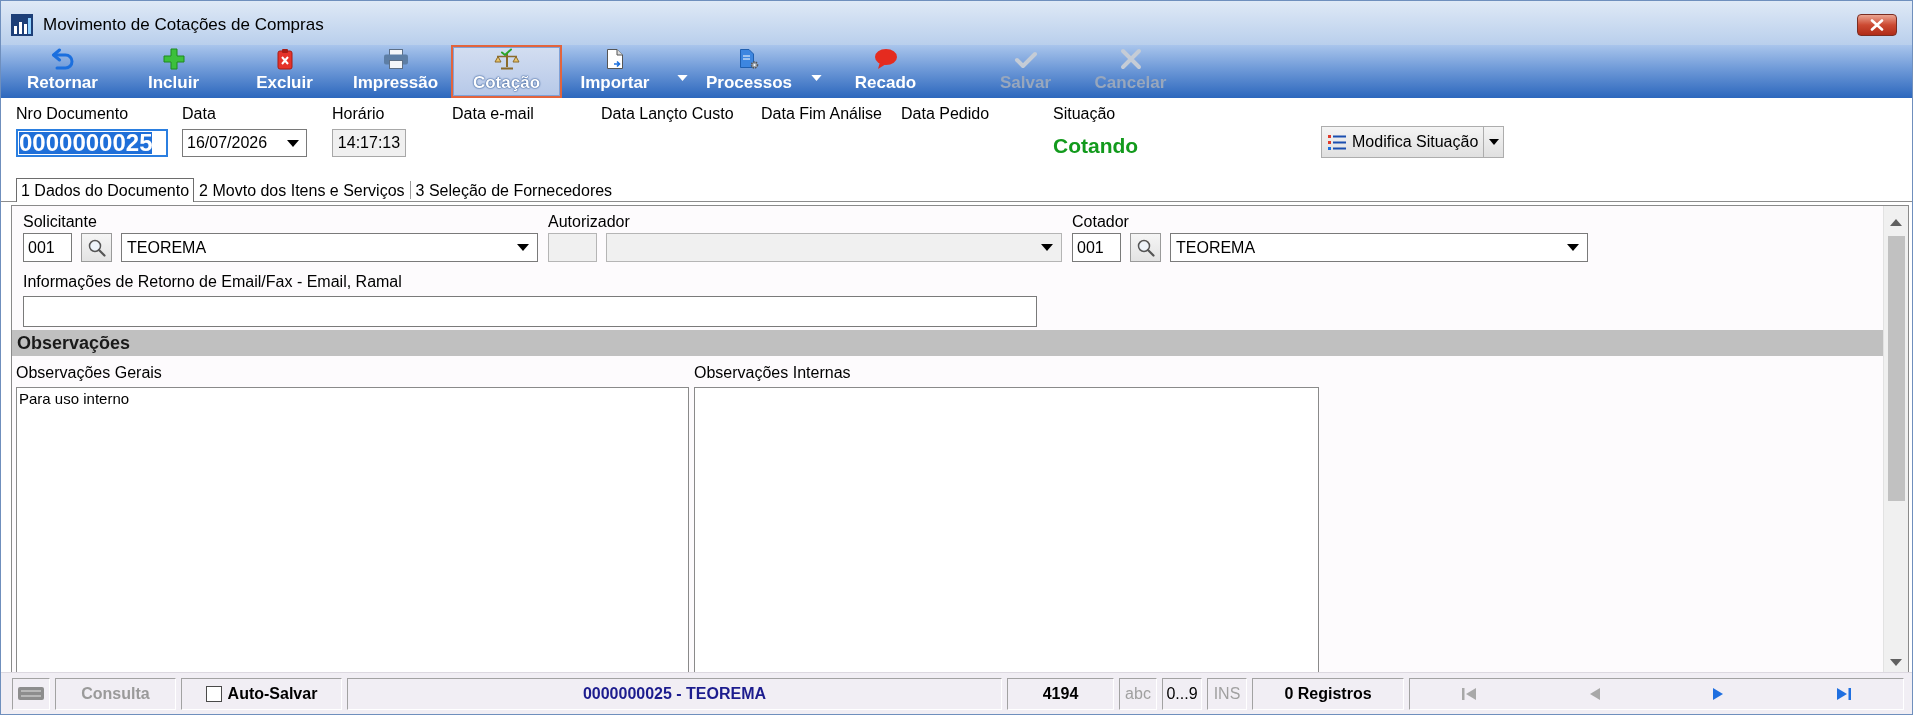 Image resolution: width=1913 pixels, height=715 pixels. I want to click on close-icon, so click(1877, 24).